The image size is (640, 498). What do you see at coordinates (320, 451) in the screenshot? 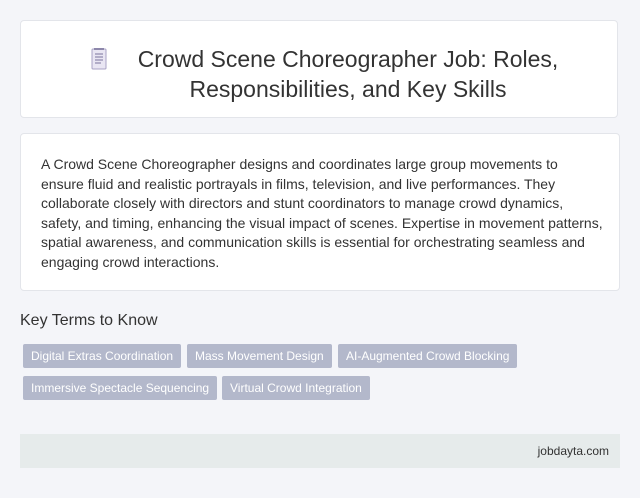
I see `footer: jobdayta.com` at bounding box center [320, 451].